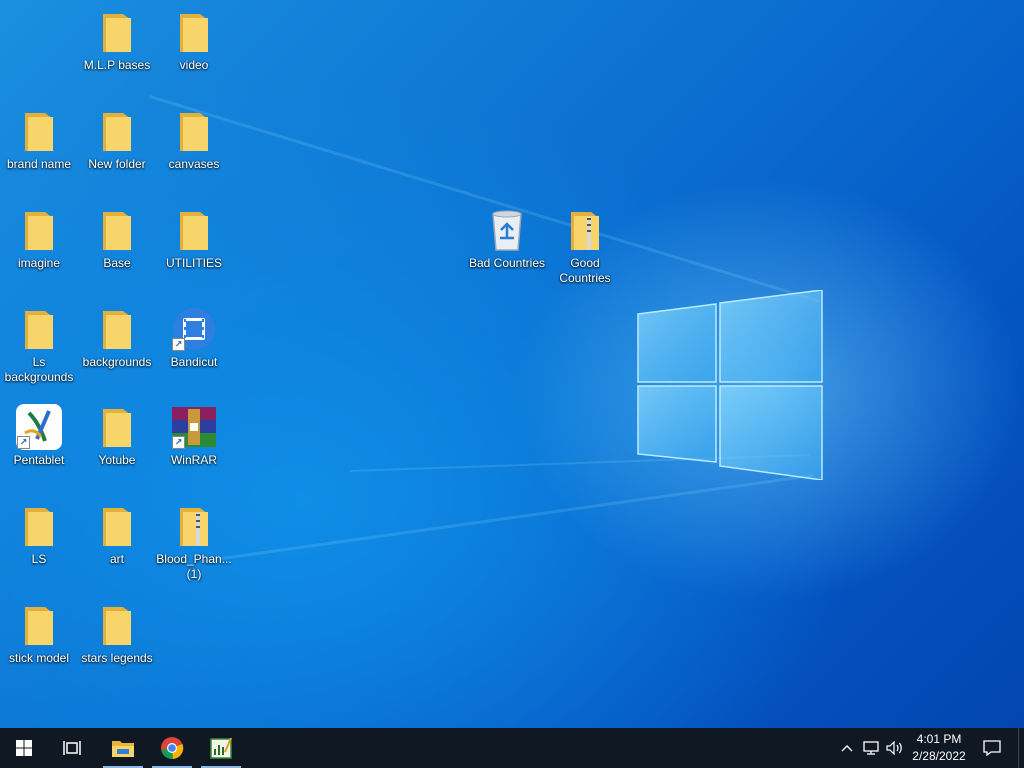 The width and height of the screenshot is (1024, 768). I want to click on desktop-icon-backgrounds: backgrounds, so click(117, 337).